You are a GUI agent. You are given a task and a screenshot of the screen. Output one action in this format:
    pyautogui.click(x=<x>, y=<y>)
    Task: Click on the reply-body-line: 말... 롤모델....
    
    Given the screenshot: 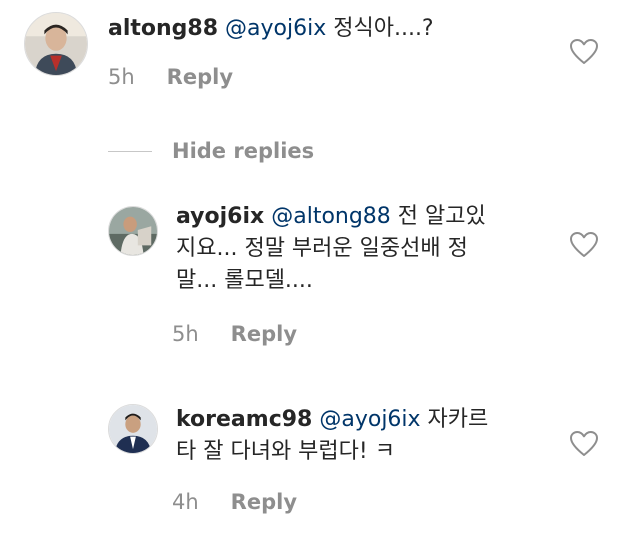 What is the action you would take?
    pyautogui.click(x=244, y=280)
    